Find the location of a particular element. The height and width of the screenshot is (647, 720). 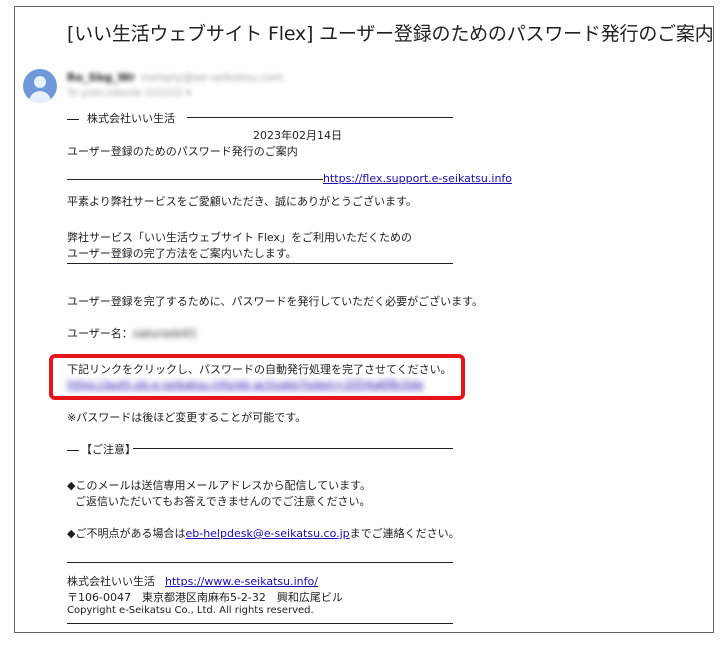

footer-company: 株式会社いい生活 is located at coordinates (111, 581).